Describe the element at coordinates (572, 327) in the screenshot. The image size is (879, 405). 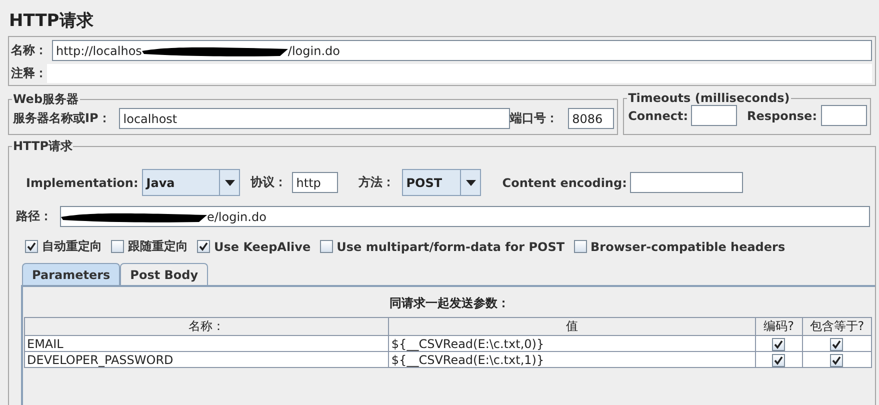
I see `column-header: 值` at that location.